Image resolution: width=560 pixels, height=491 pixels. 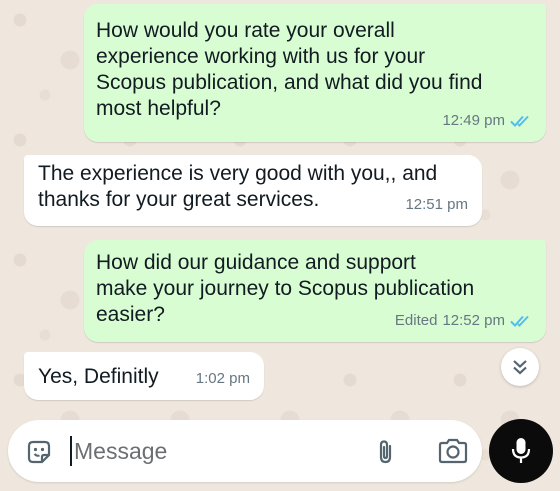 I want to click on message-time: 1:02 pm, so click(x=222, y=378).